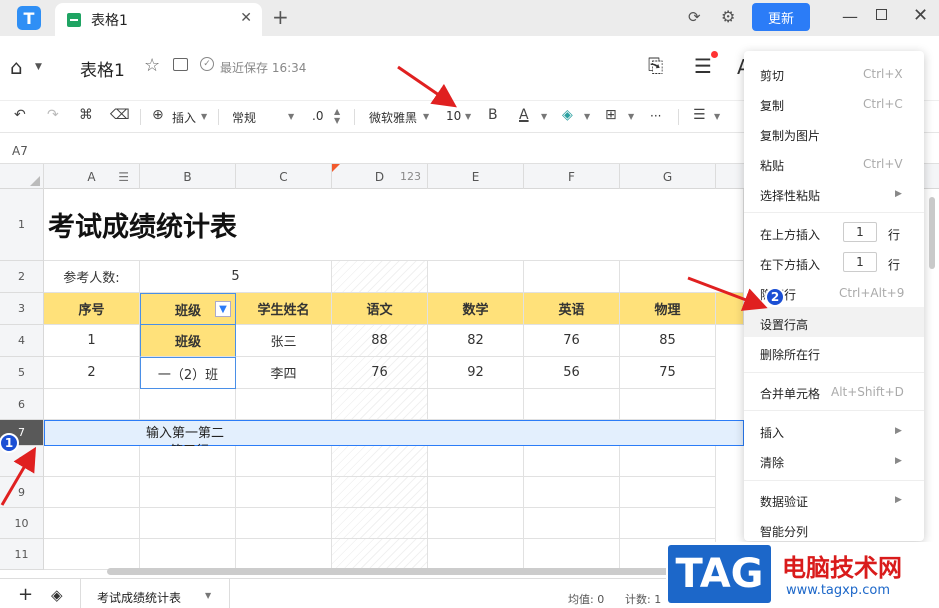 The width and height of the screenshot is (939, 608). I want to click on step-badge-1: 1, so click(9, 443).